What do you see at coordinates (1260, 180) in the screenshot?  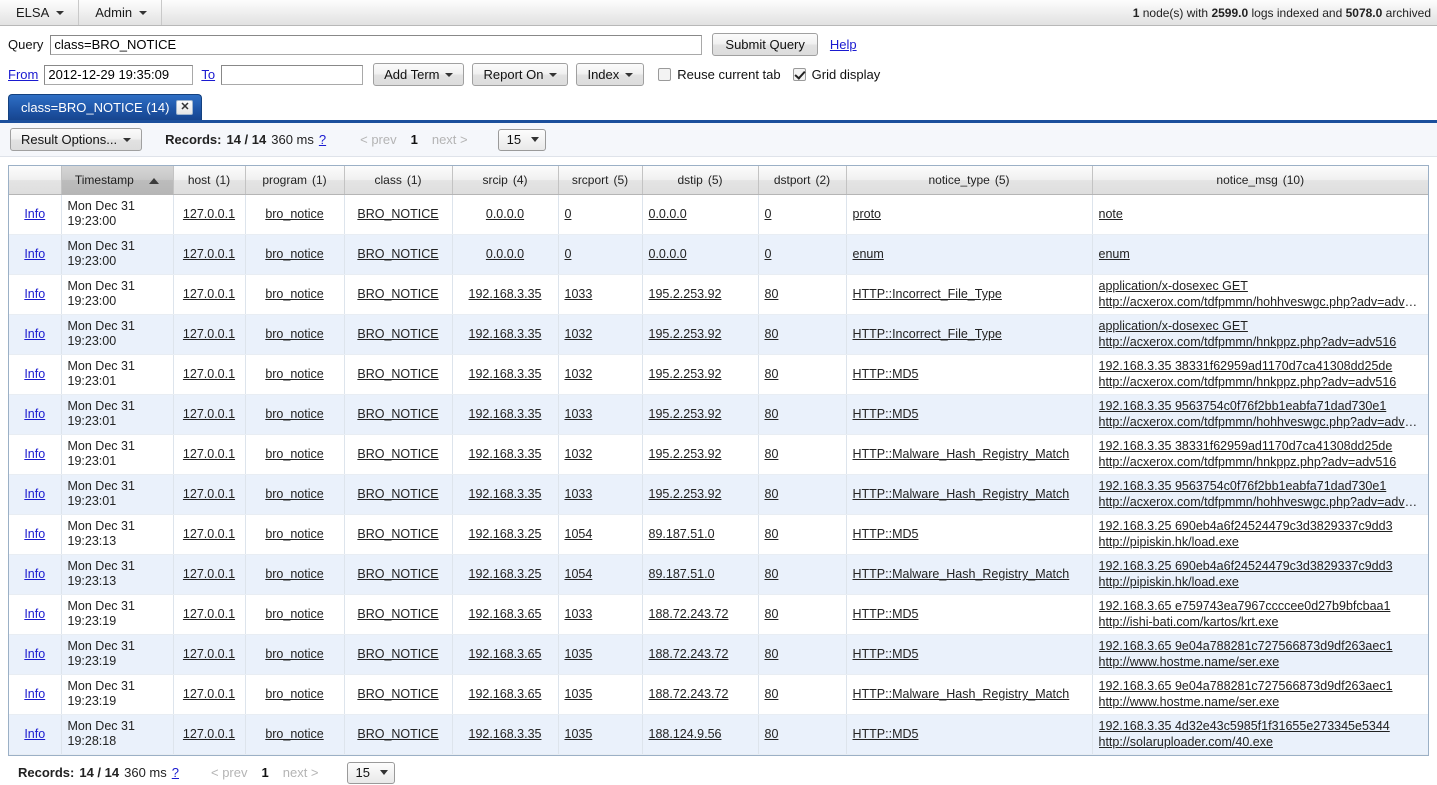 I see `column-header-notice-msg: notice_msg (10)` at bounding box center [1260, 180].